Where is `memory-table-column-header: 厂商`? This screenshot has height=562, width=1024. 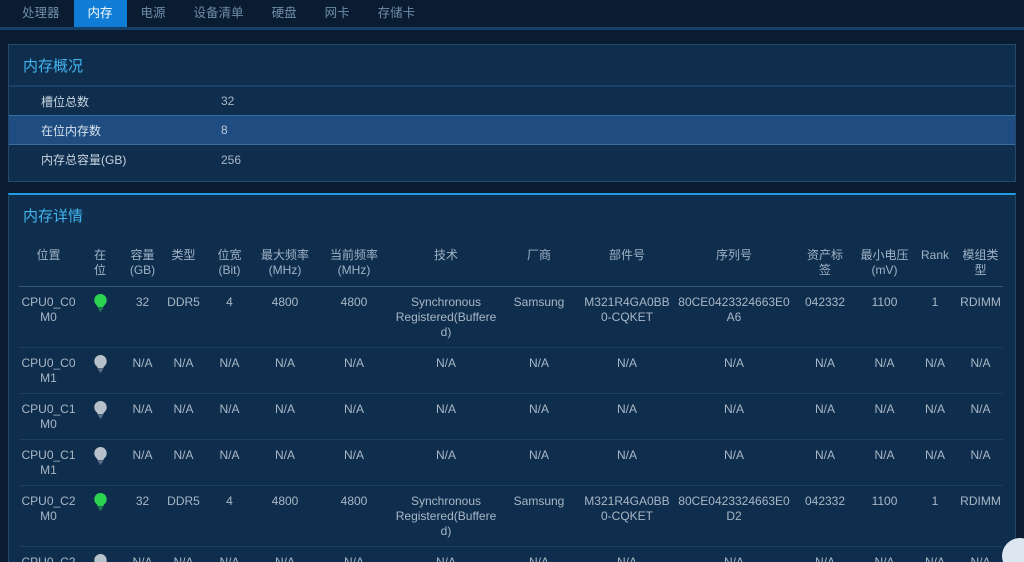
memory-table-column-header: 厂商 is located at coordinates (539, 261).